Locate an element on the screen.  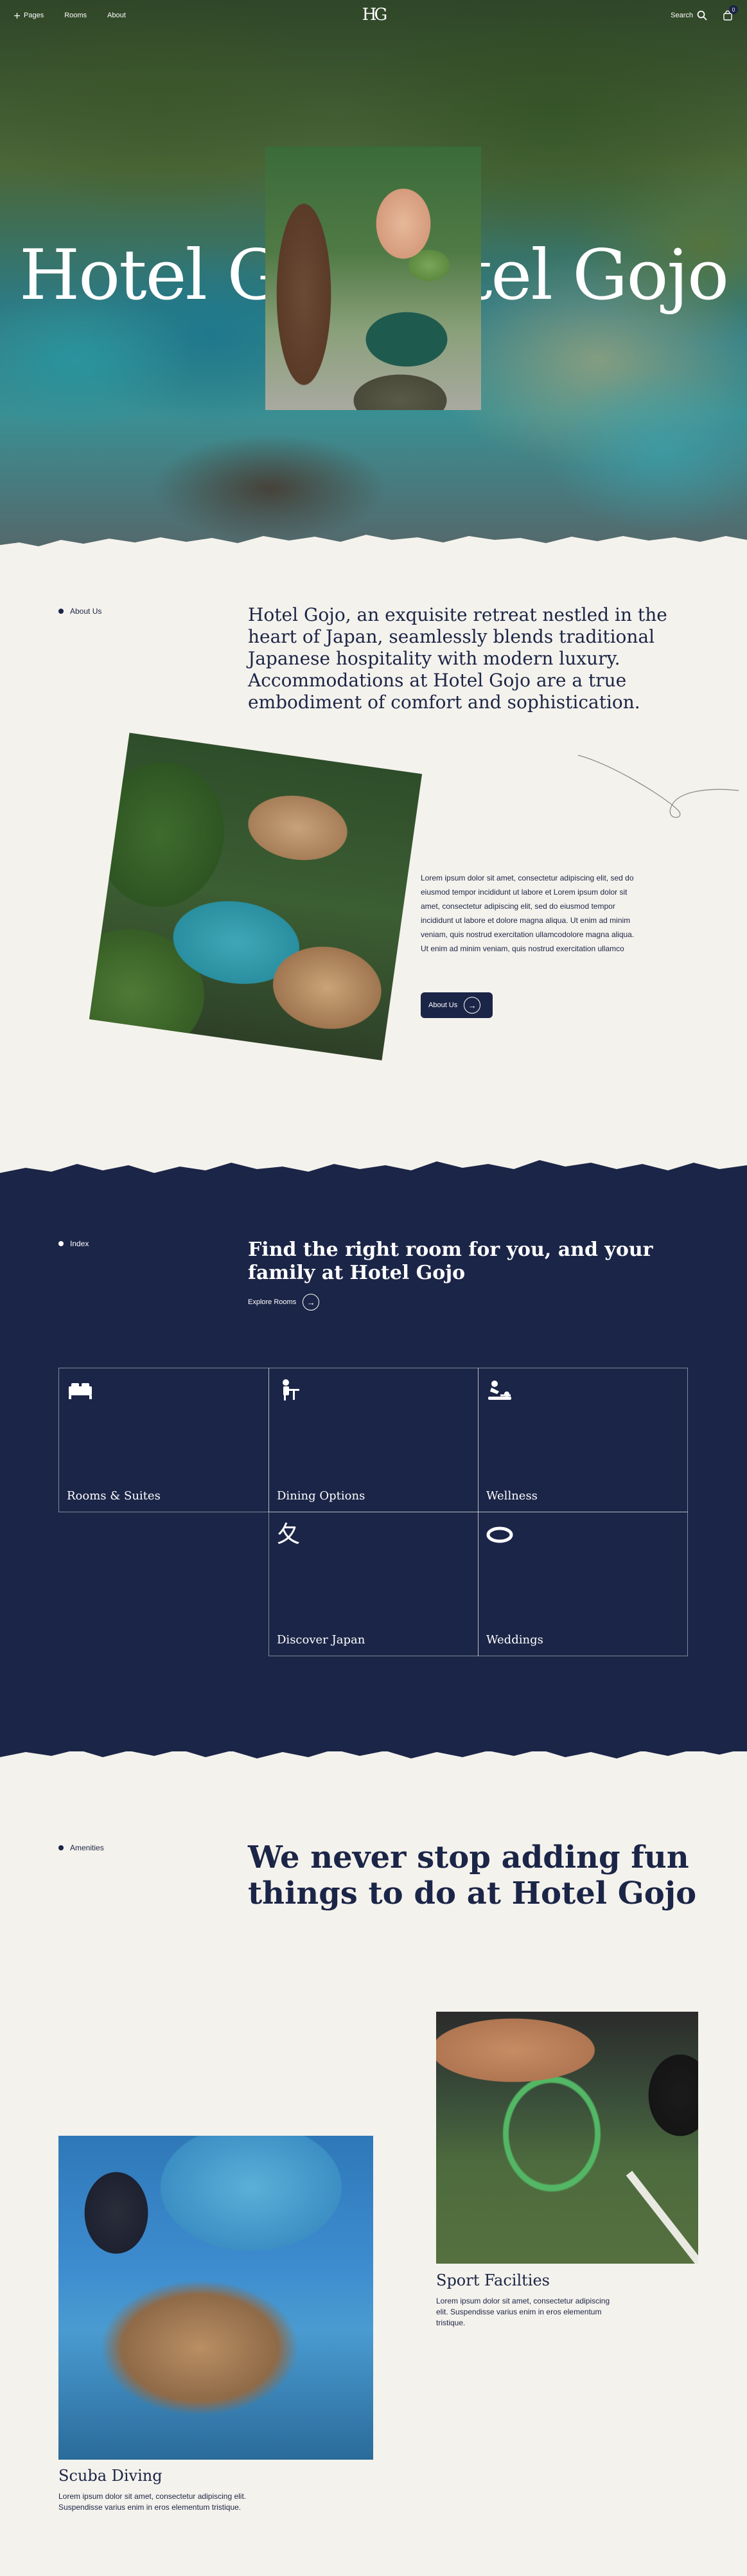
cell-label: Rooms & Suites is located at coordinates (114, 1496).